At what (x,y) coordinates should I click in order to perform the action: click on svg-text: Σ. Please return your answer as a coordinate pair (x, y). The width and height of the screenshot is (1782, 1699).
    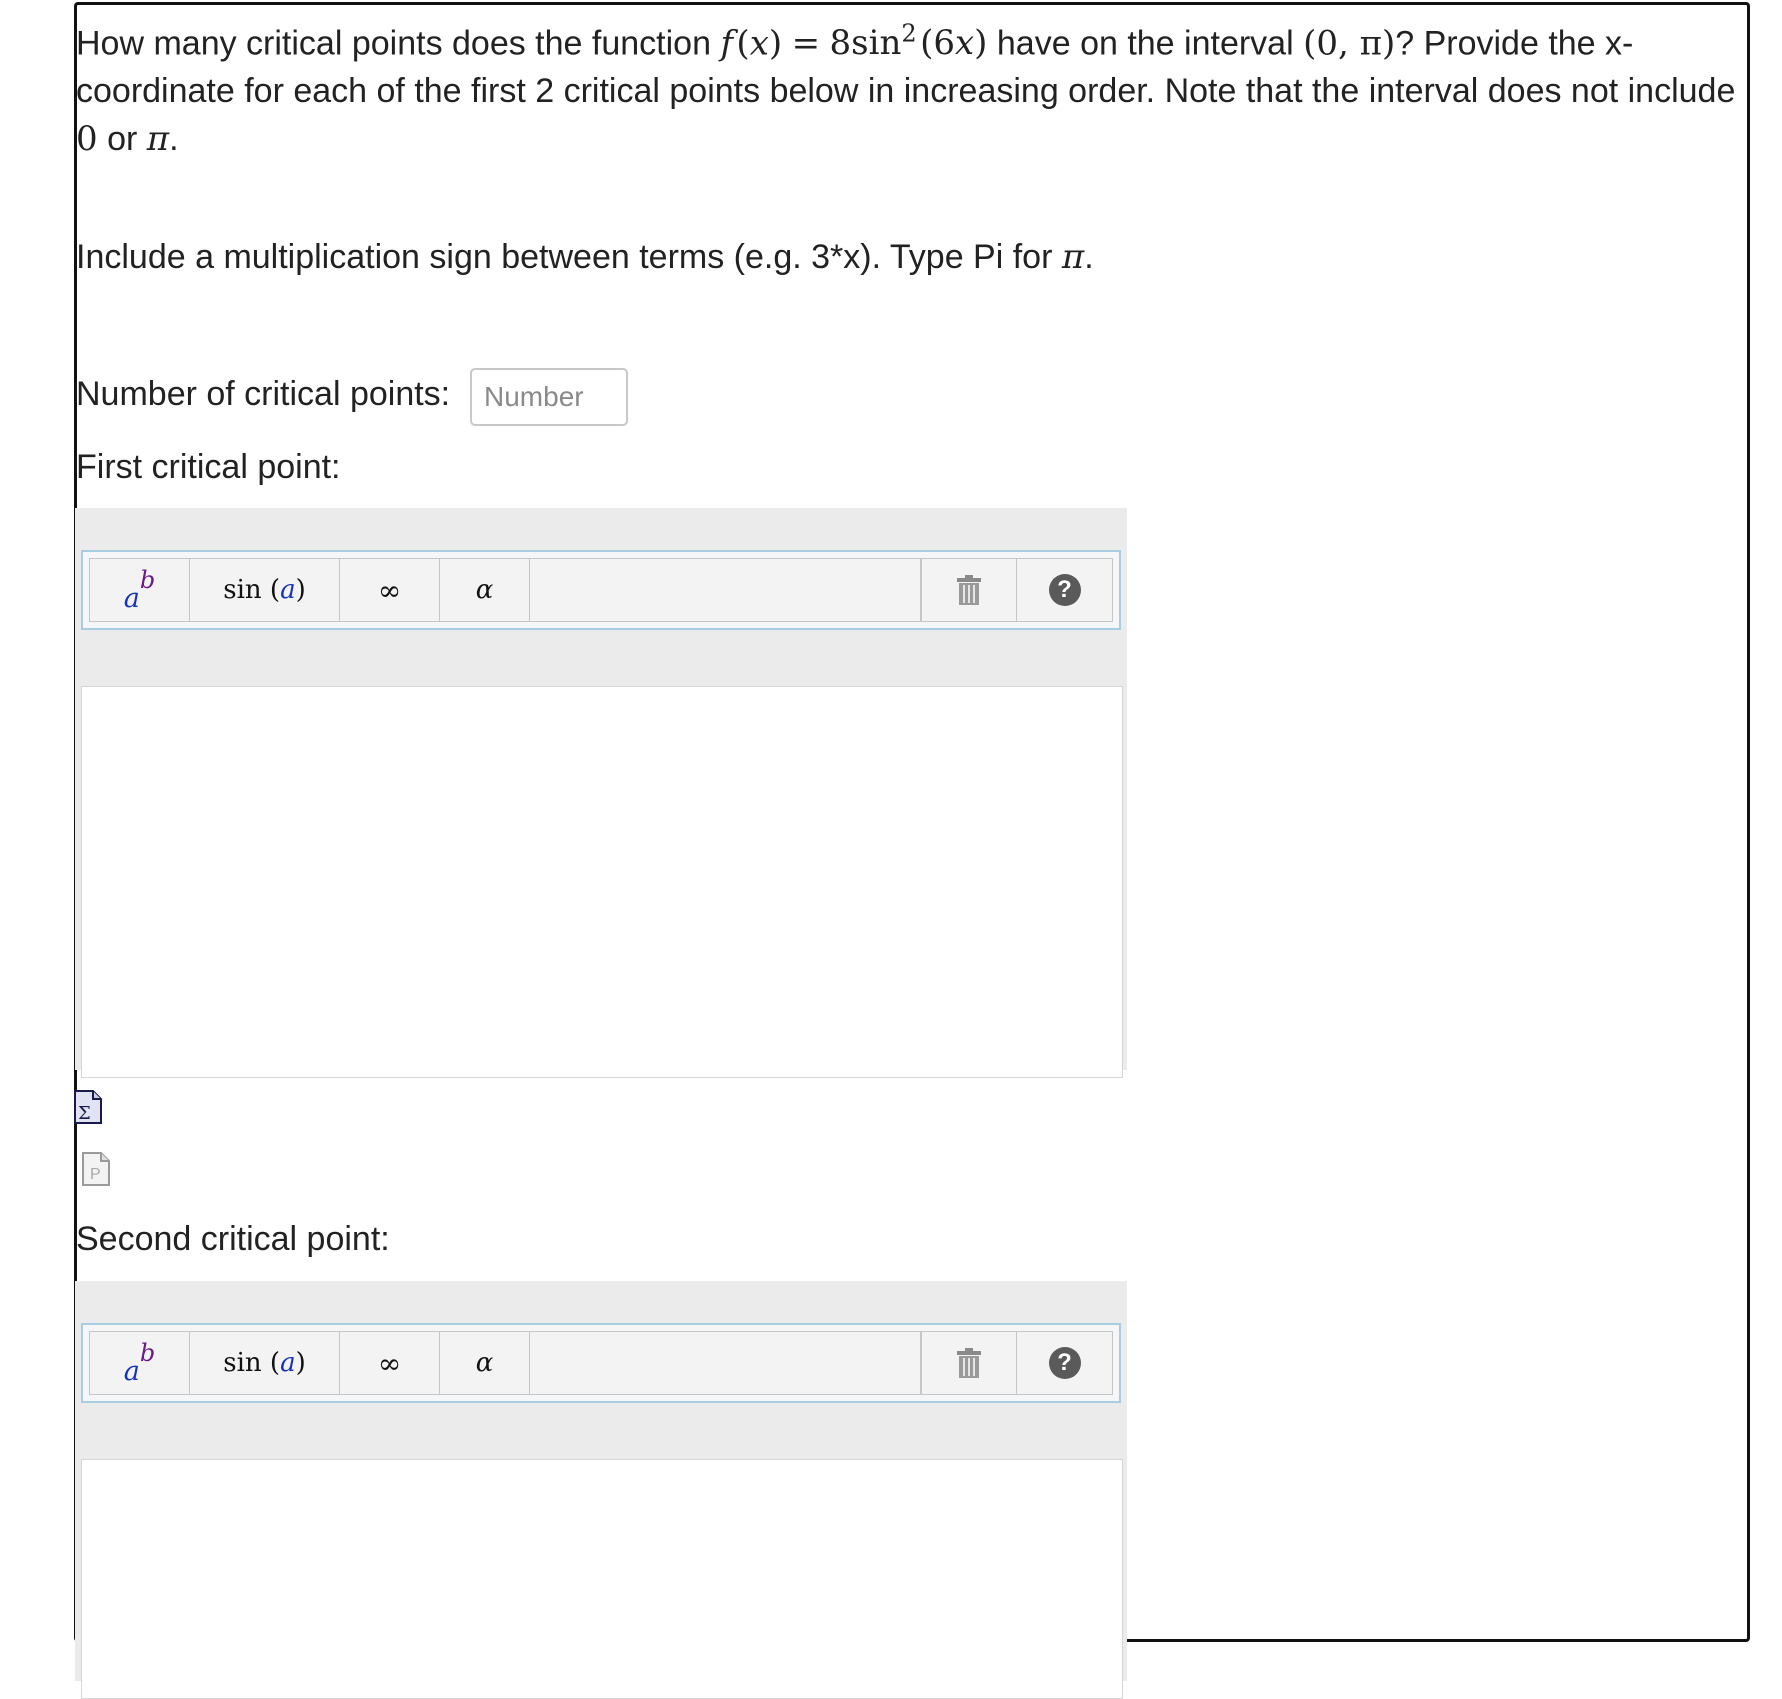
    Looking at the image, I should click on (84, 1113).